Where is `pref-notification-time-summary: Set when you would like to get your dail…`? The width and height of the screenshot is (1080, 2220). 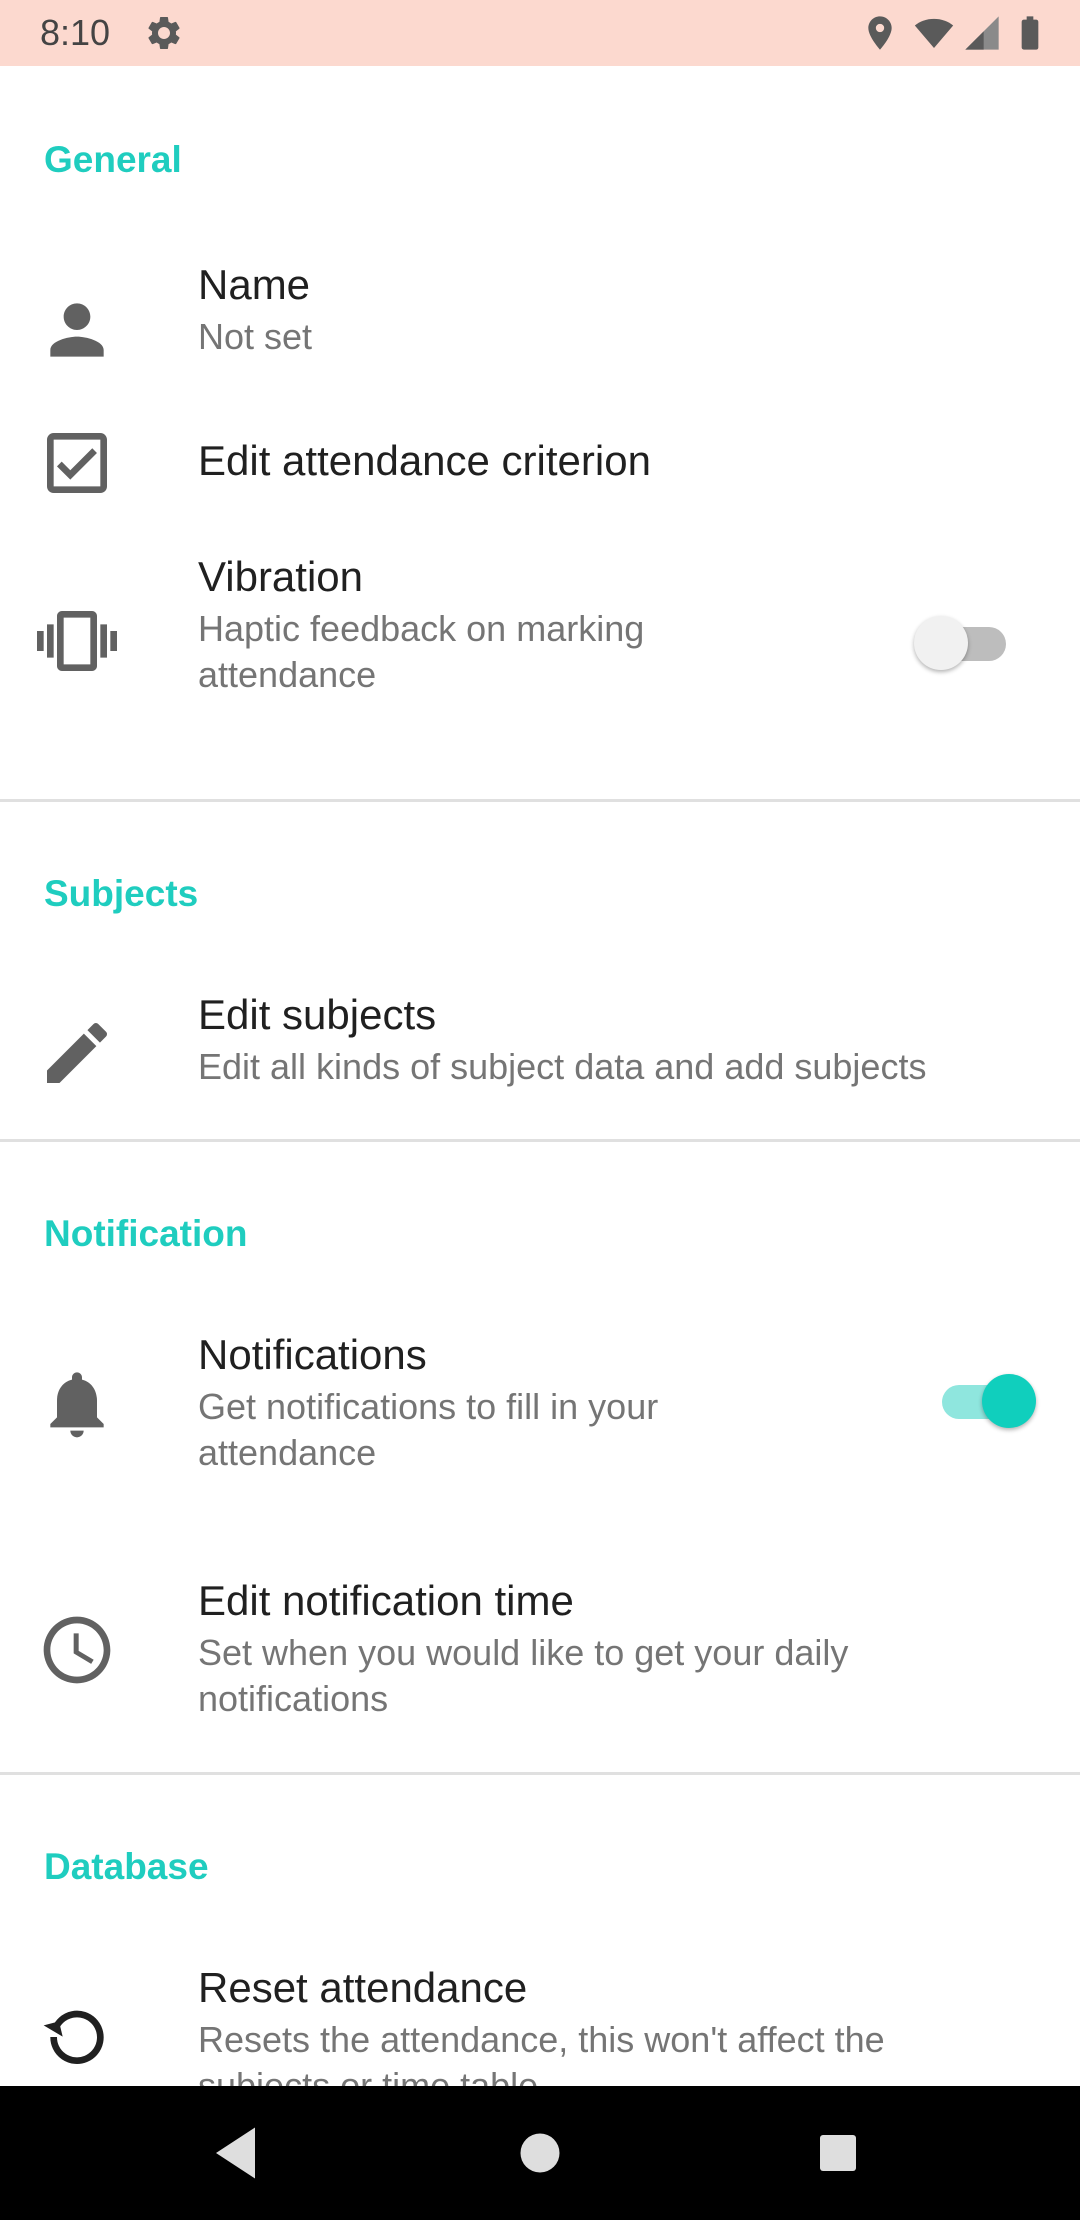
pref-notification-time-summary: Set when you would like to get your dail… is located at coordinates (523, 1675).